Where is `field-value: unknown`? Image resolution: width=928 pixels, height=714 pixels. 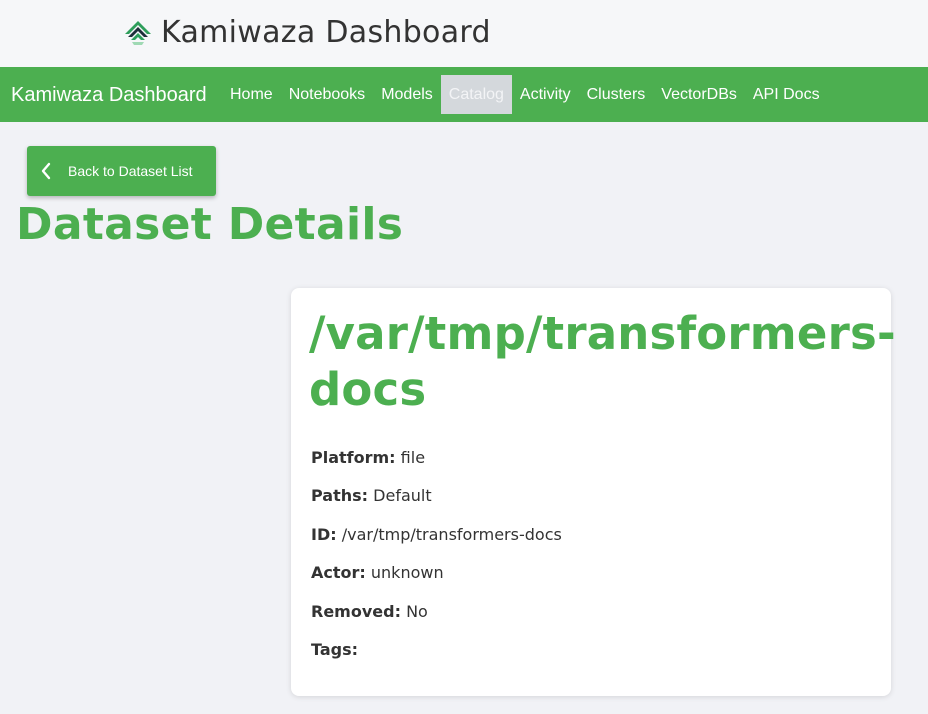
field-value: unknown is located at coordinates (407, 572).